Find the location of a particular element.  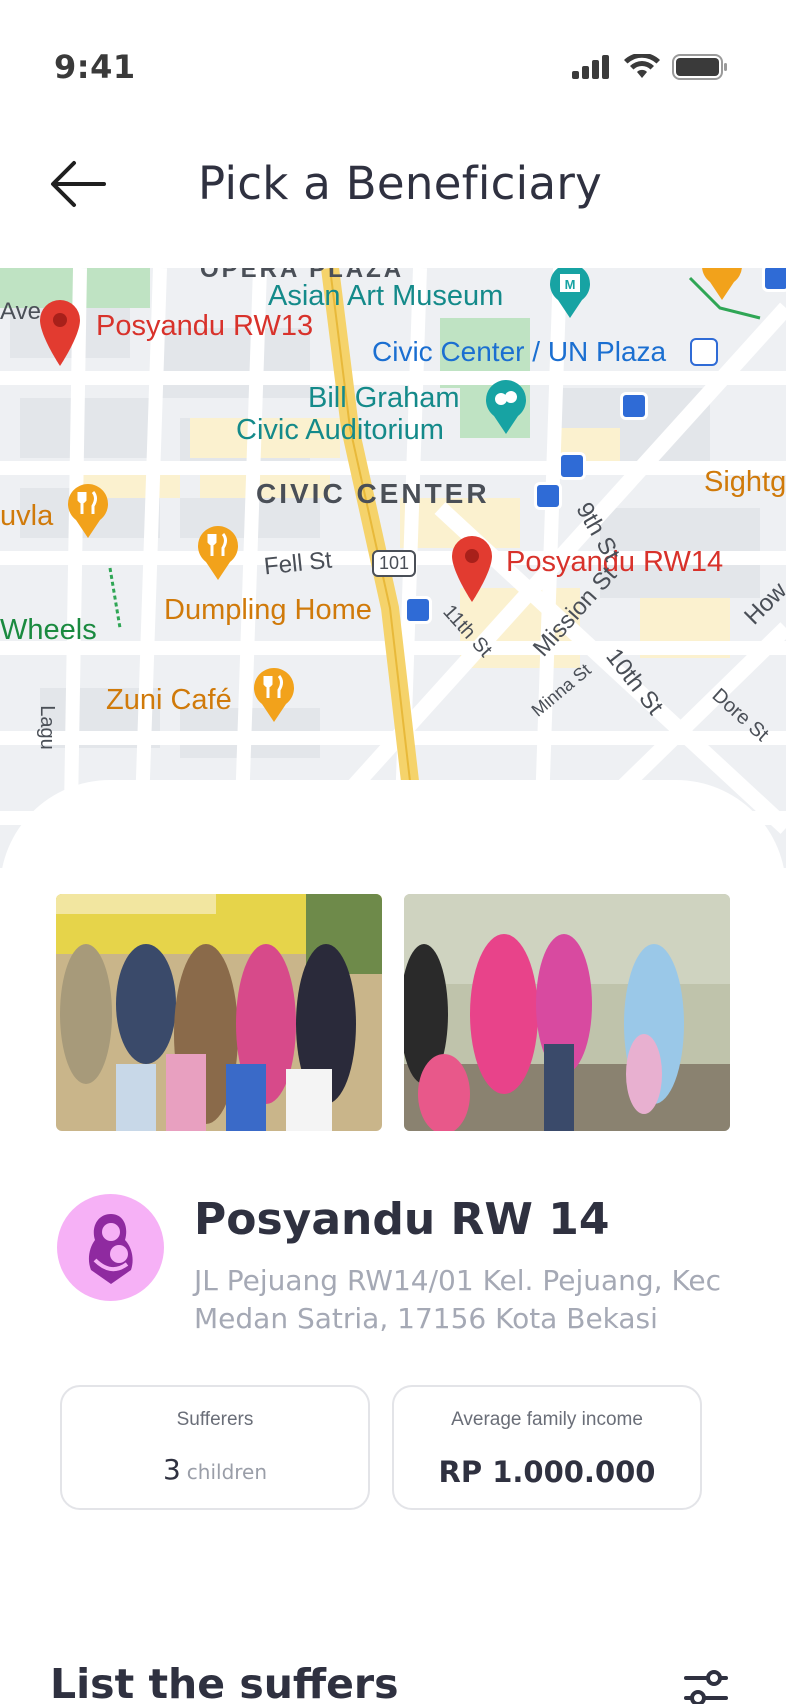

map-label-wheels: Wheels is located at coordinates (48, 630).